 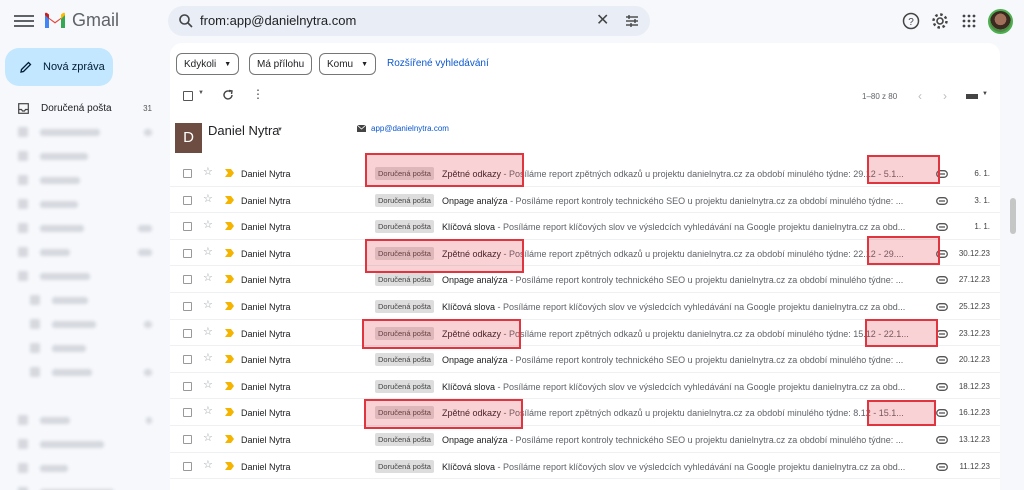 What do you see at coordinates (24, 20) in the screenshot?
I see `main-menu-icon` at bounding box center [24, 20].